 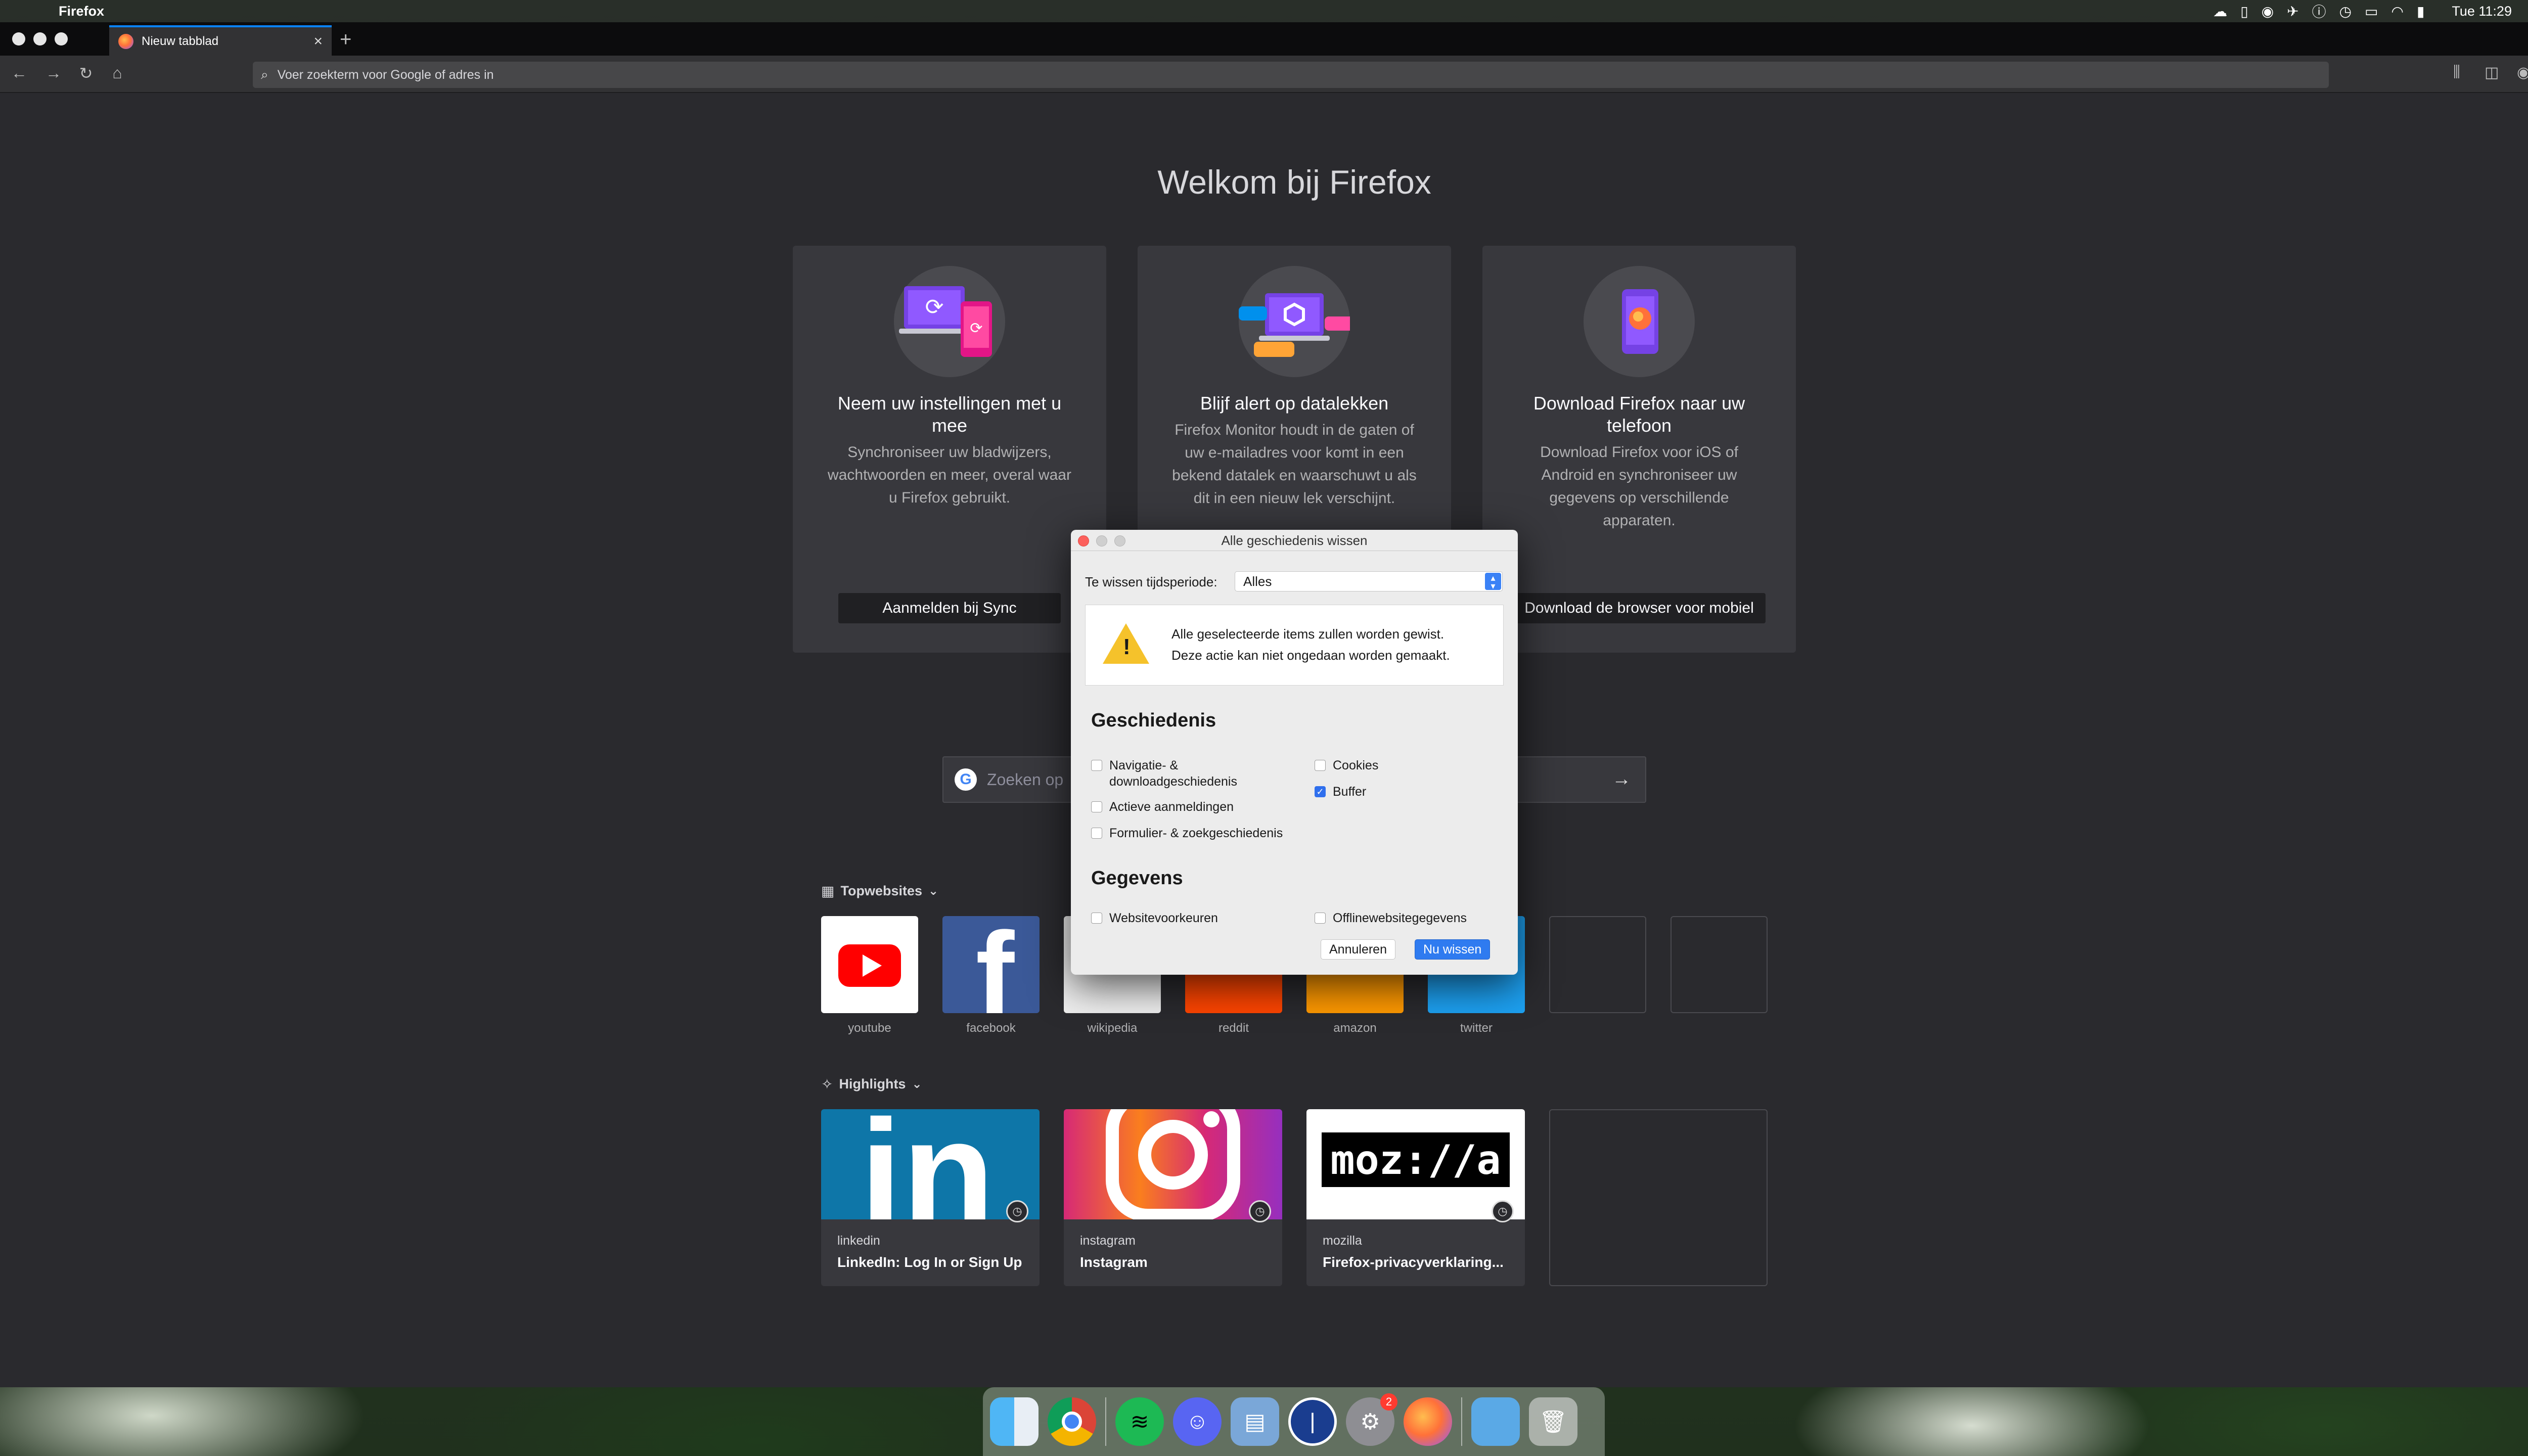 I want to click on highlight-host: mozilla, so click(x=1343, y=1241).